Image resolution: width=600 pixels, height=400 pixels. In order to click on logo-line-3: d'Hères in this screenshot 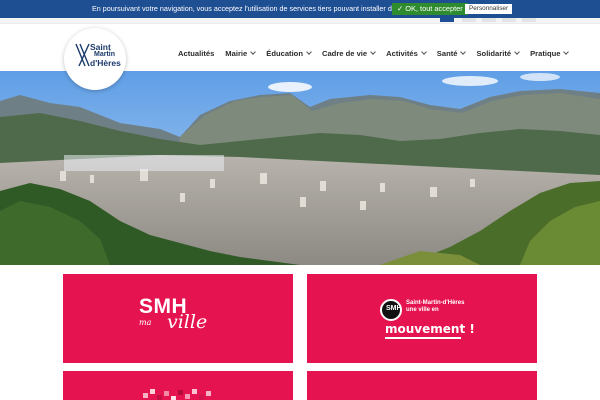, I will do `click(105, 63)`.